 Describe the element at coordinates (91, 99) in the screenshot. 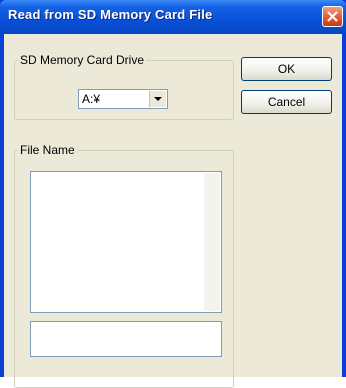

I see `drive-select-value: A:¥` at that location.